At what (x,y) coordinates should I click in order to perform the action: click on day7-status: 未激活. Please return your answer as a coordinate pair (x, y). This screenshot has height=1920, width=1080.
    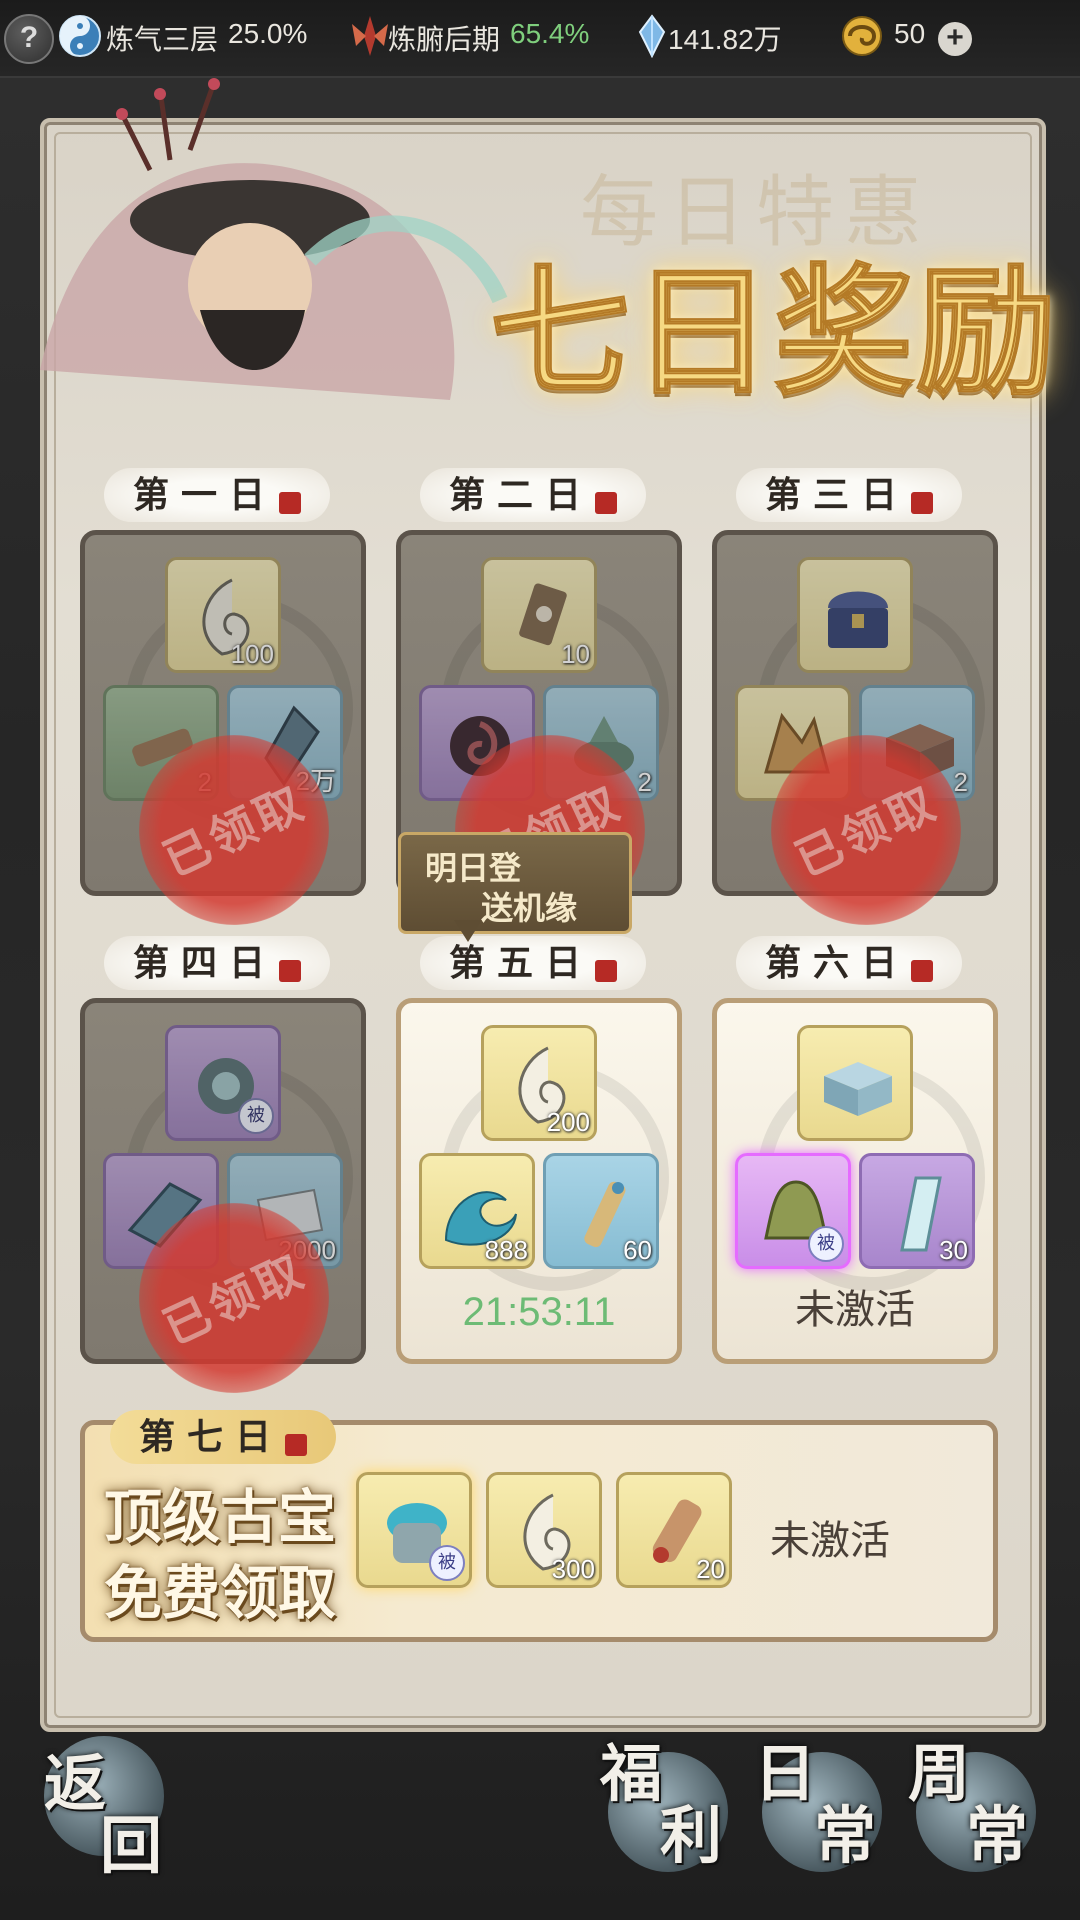
    Looking at the image, I should click on (830, 1541).